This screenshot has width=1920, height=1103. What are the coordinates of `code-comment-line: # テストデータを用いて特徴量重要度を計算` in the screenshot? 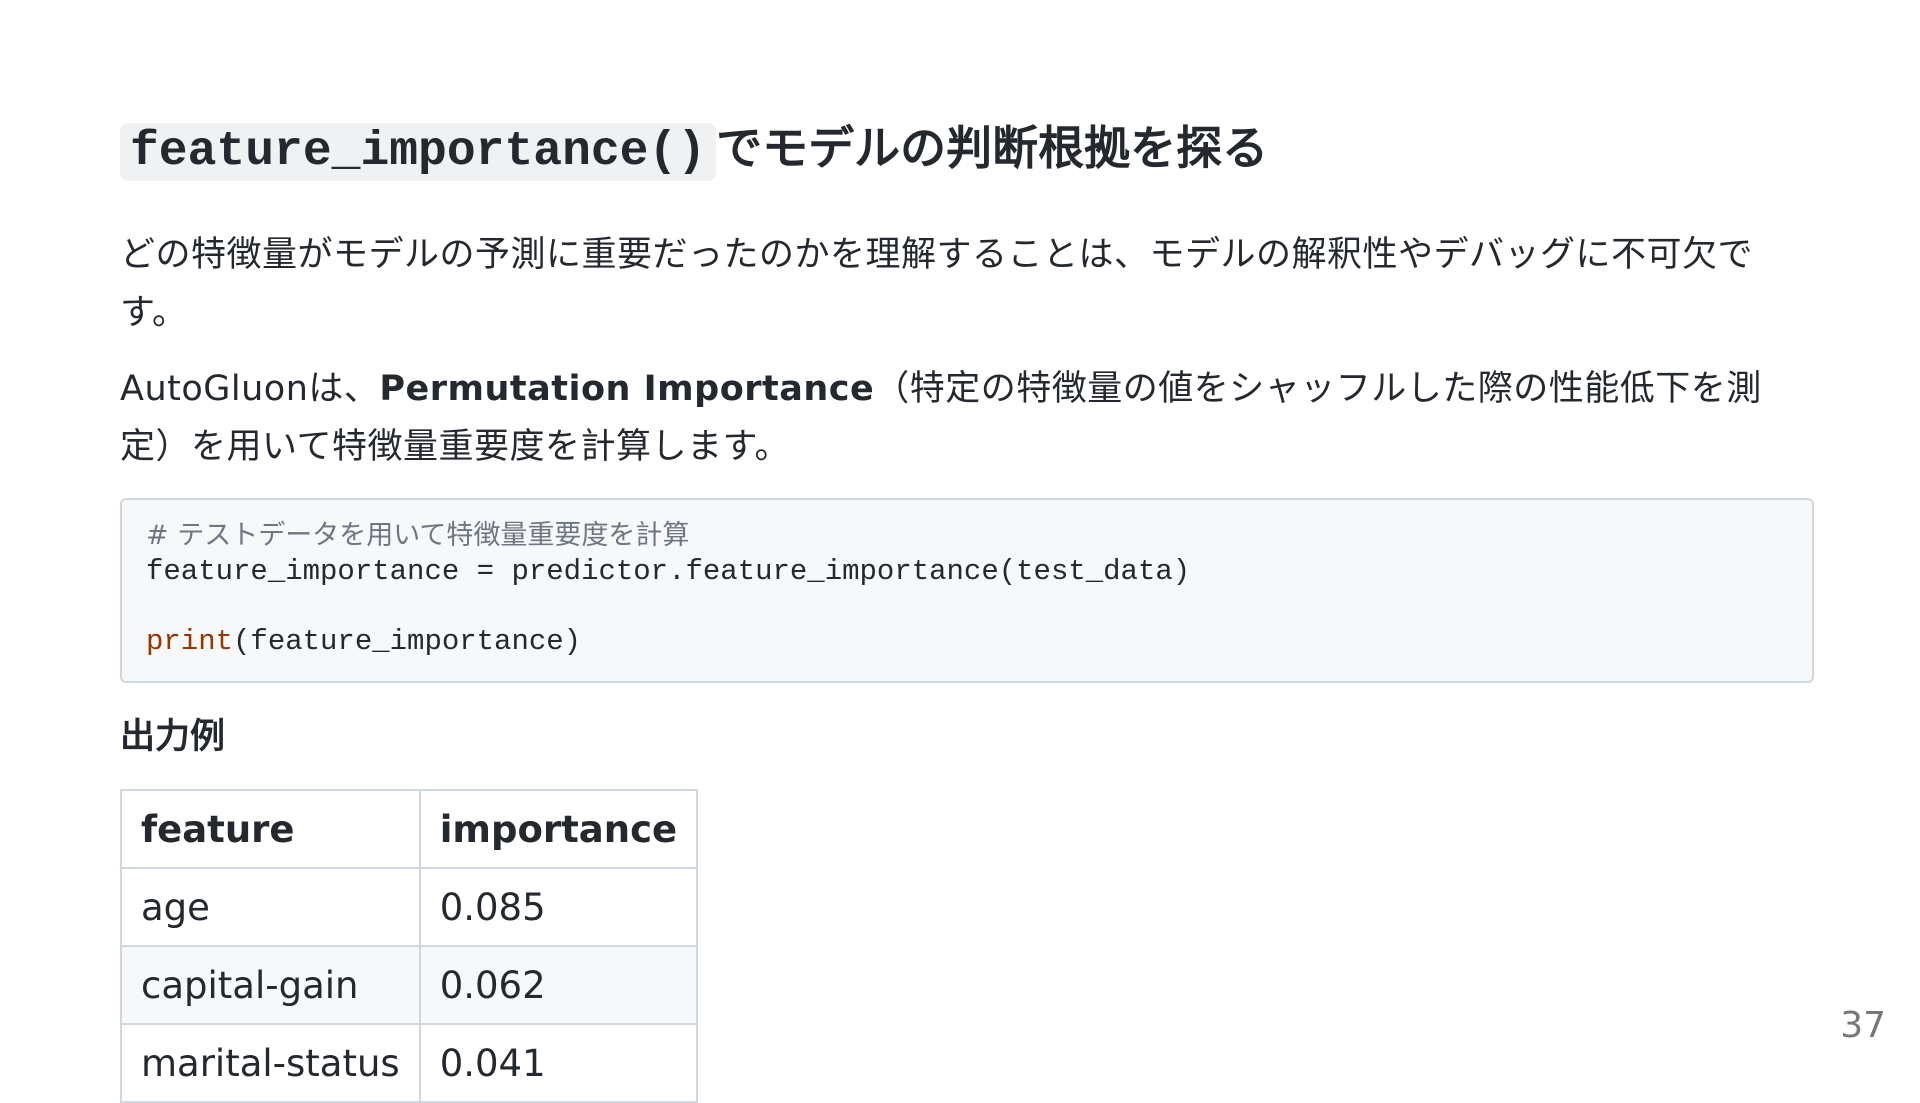 It's located at (967, 536).